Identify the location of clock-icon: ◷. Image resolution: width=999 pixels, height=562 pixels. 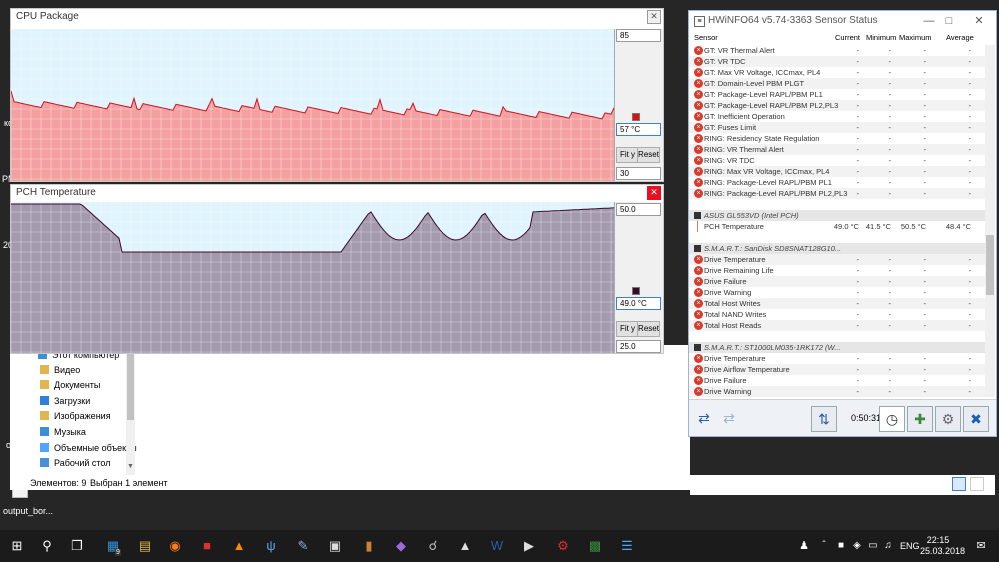
(892, 419).